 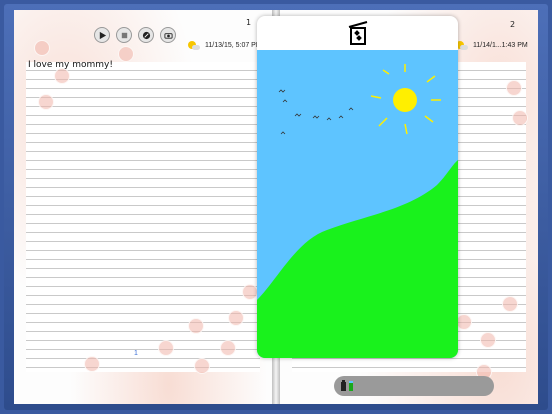 I want to click on tool-bar, so click(x=414, y=386).